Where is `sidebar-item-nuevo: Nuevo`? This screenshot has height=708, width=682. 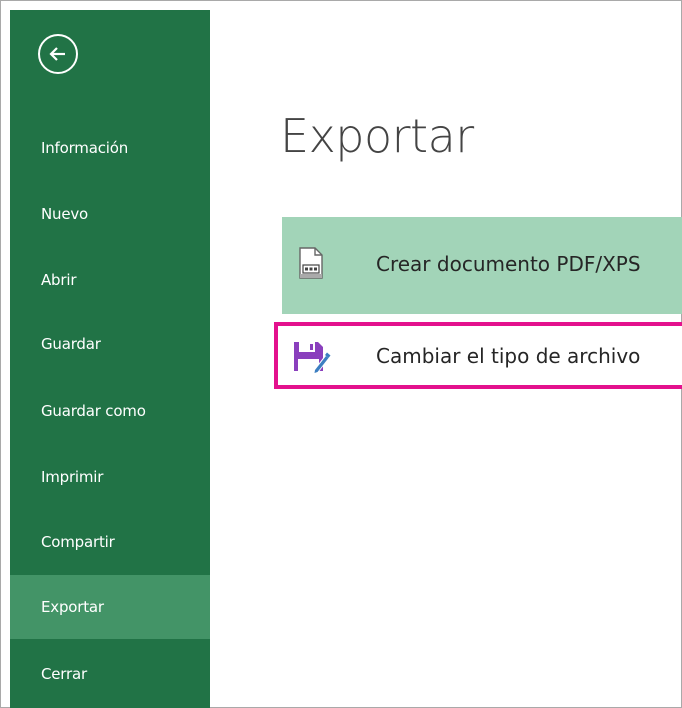
sidebar-item-nuevo: Nuevo is located at coordinates (110, 214).